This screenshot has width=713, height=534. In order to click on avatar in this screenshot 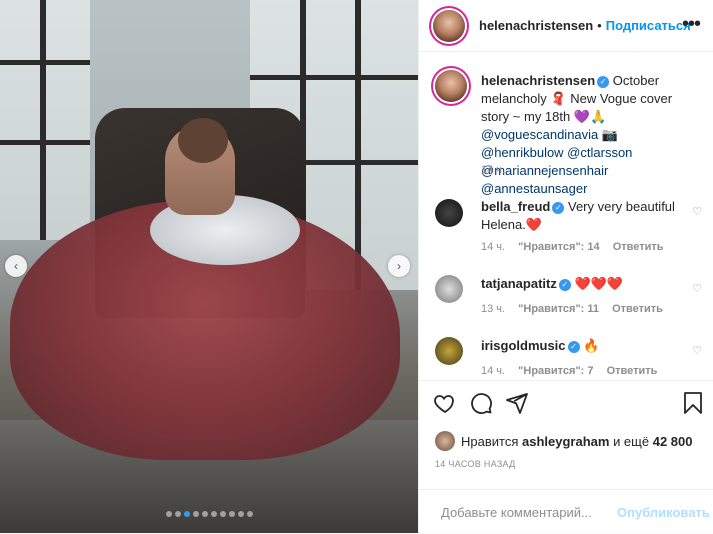, I will do `click(449, 25)`.